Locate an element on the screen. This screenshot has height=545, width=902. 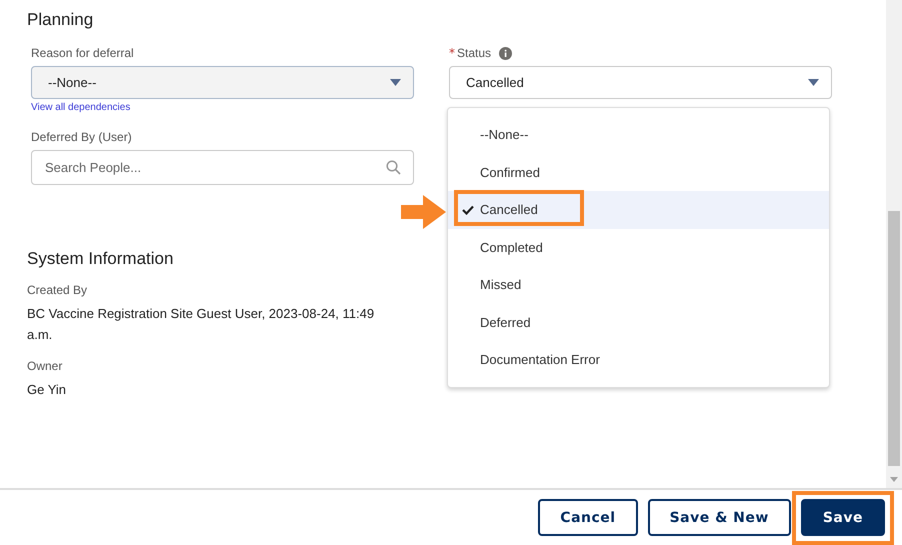
footer-button: Save is located at coordinates (842, 517).